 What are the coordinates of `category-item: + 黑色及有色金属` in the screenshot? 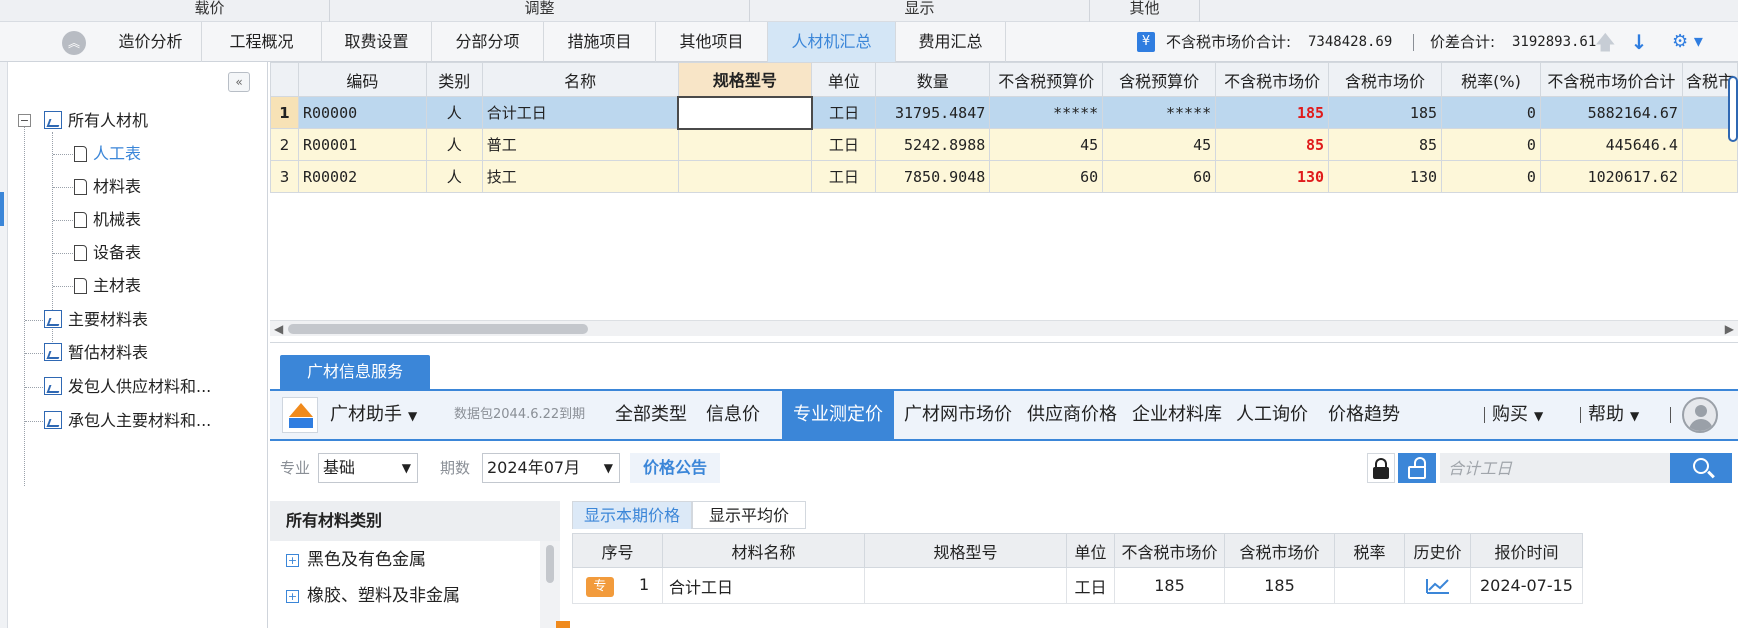 It's located at (356, 560).